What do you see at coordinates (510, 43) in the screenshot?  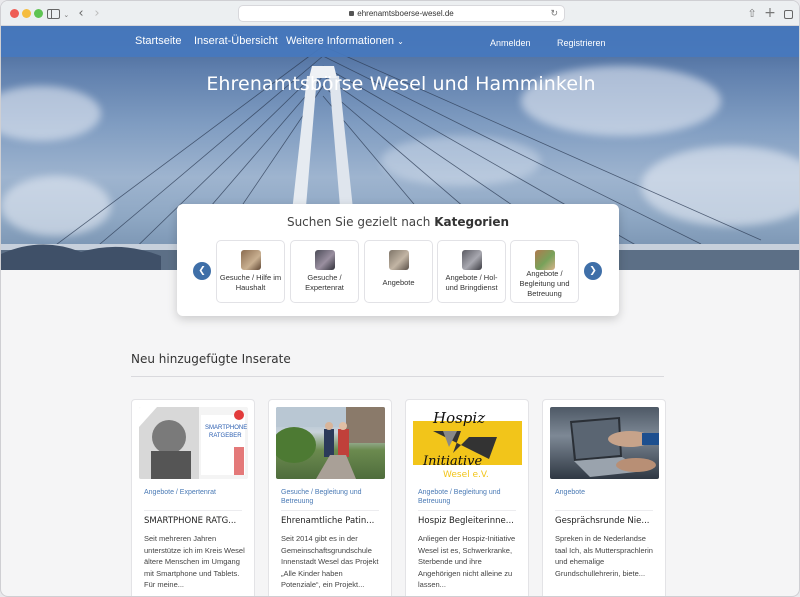 I see `login-link: Anmelden` at bounding box center [510, 43].